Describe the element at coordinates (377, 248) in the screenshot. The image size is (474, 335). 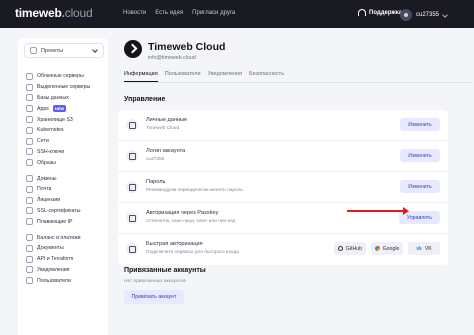
I see `google-icon` at that location.